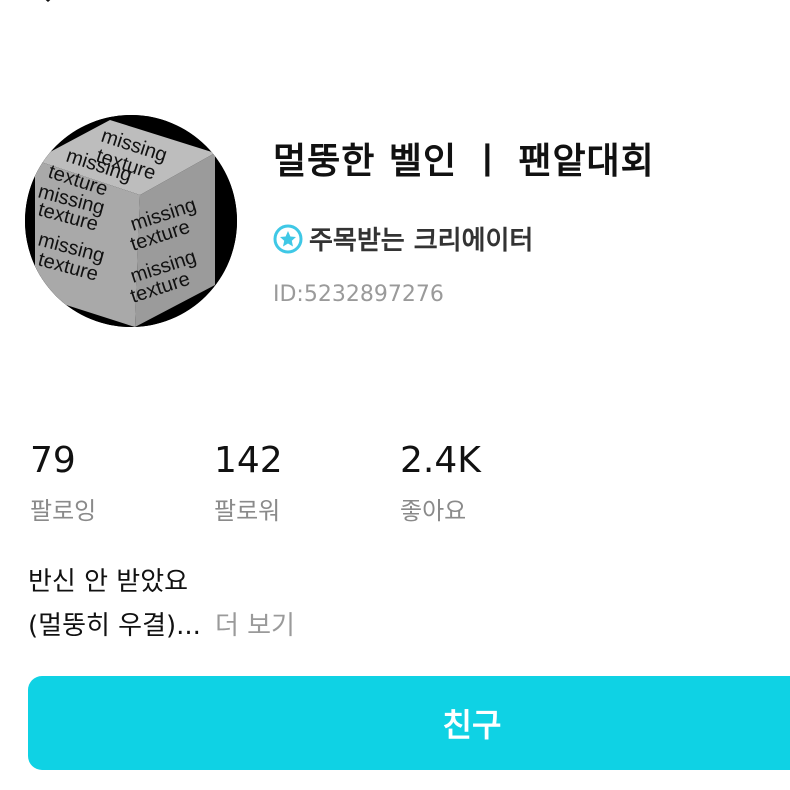 The width and height of the screenshot is (790, 790). Describe the element at coordinates (63, 511) in the screenshot. I see `following-label: 팔로잉` at that location.